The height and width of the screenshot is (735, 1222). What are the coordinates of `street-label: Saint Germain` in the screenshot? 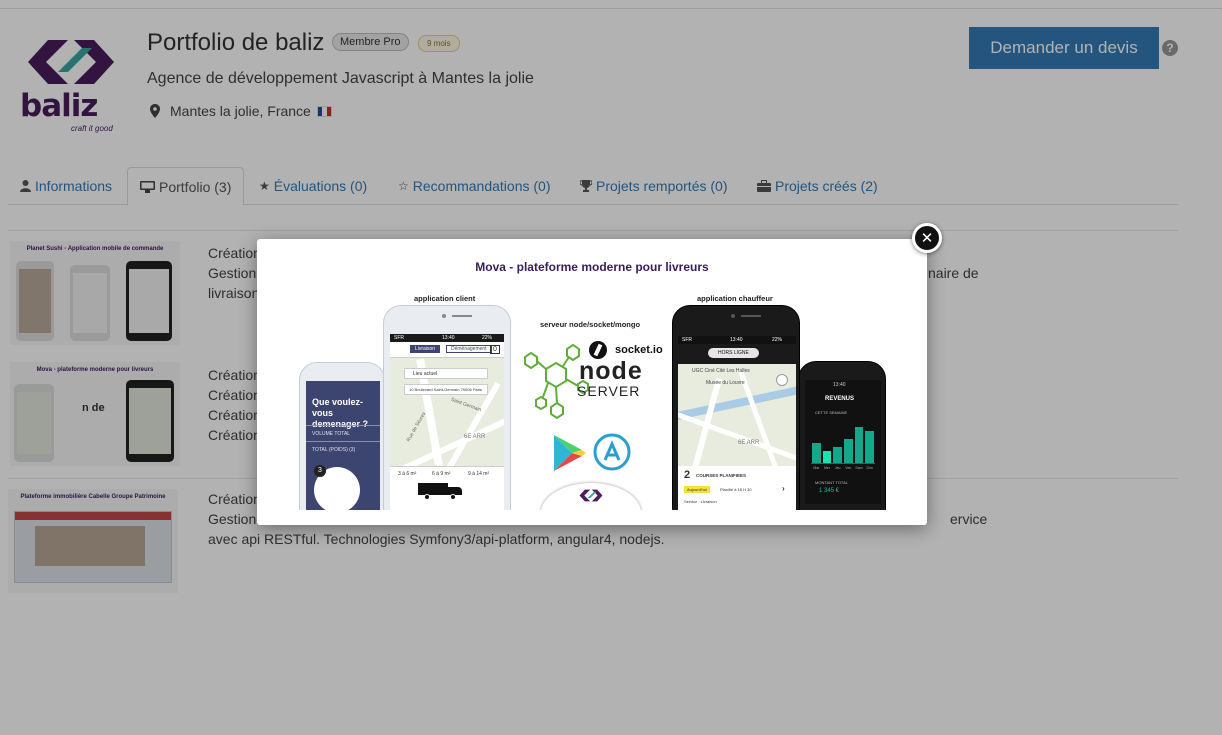 It's located at (466, 405).